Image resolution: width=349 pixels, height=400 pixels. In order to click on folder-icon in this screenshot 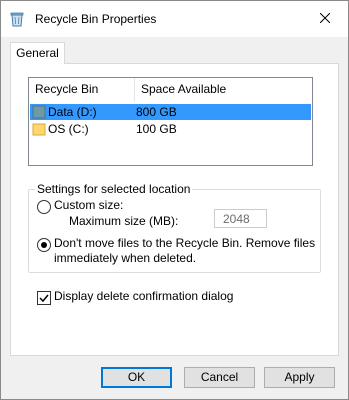, I will do `click(39, 129)`.